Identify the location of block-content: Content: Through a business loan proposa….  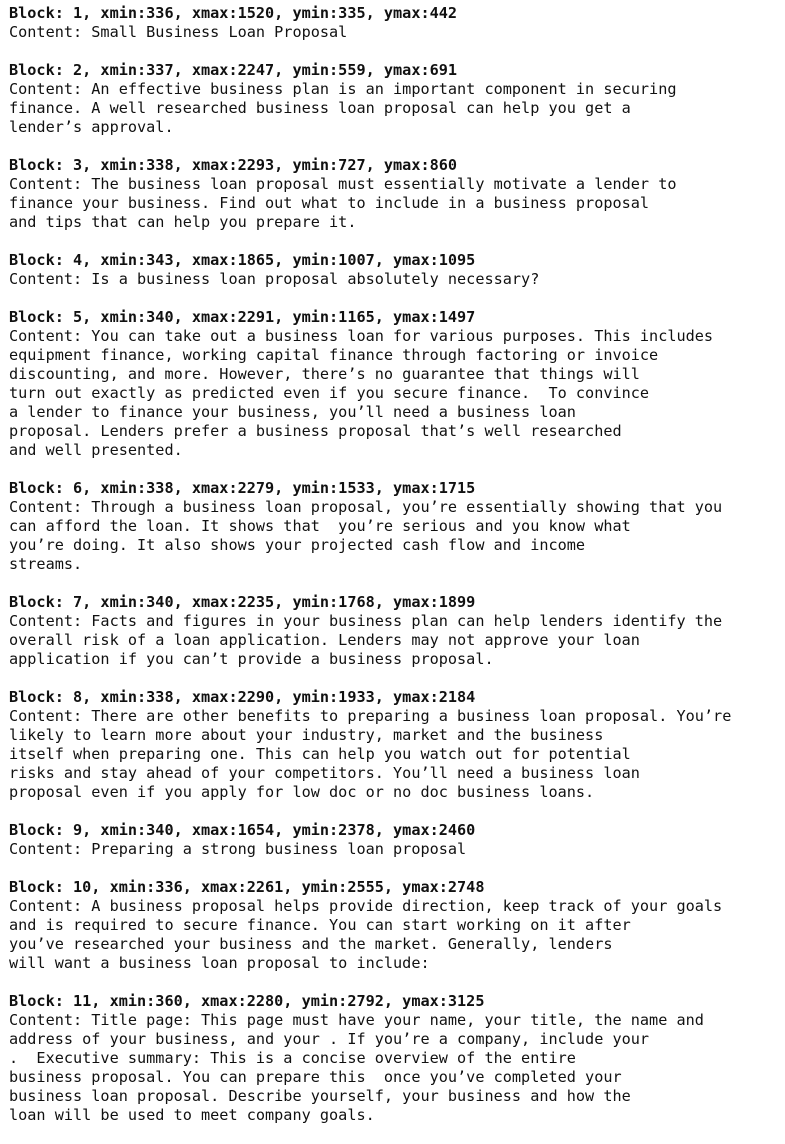
(366, 535).